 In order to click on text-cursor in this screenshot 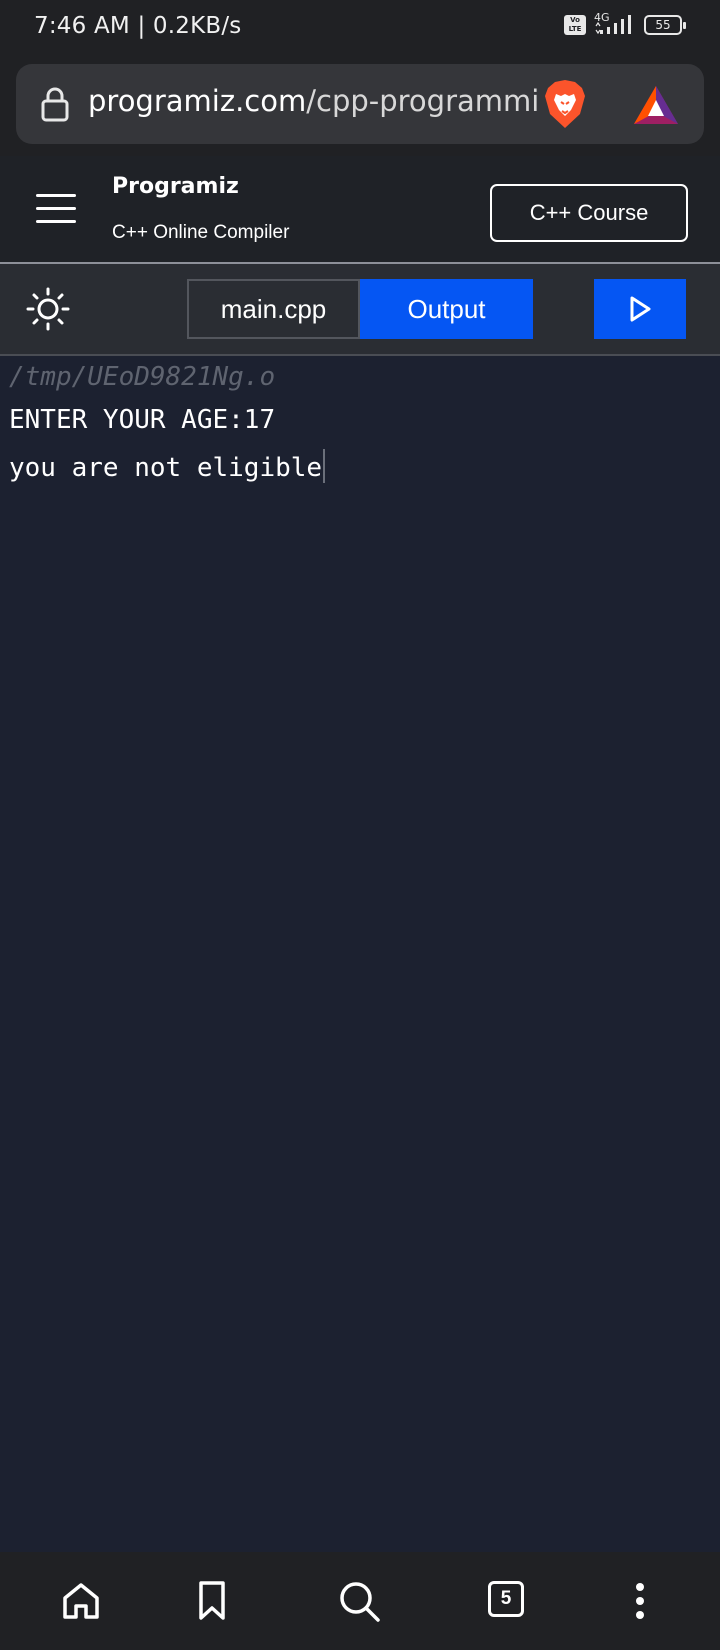, I will do `click(324, 466)`.